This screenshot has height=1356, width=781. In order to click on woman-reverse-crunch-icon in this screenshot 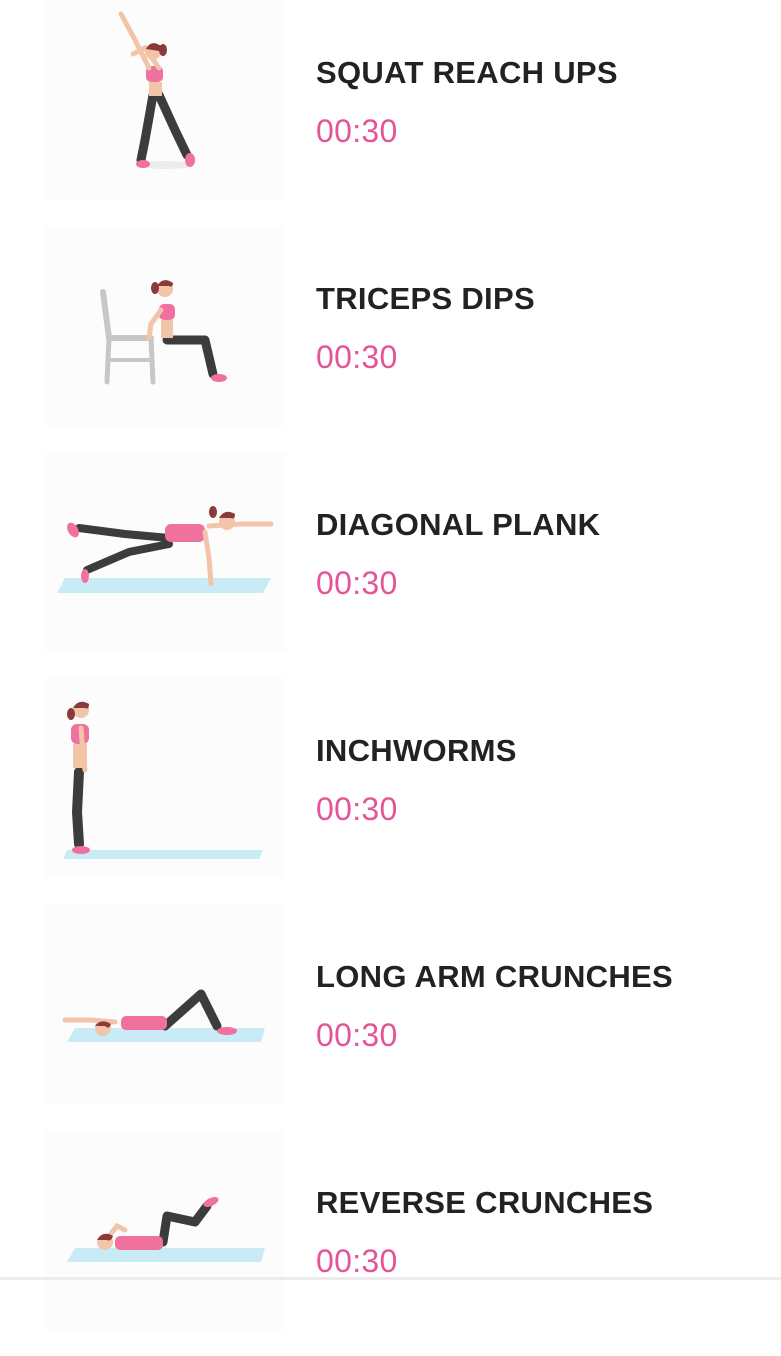, I will do `click(165, 1230)`.